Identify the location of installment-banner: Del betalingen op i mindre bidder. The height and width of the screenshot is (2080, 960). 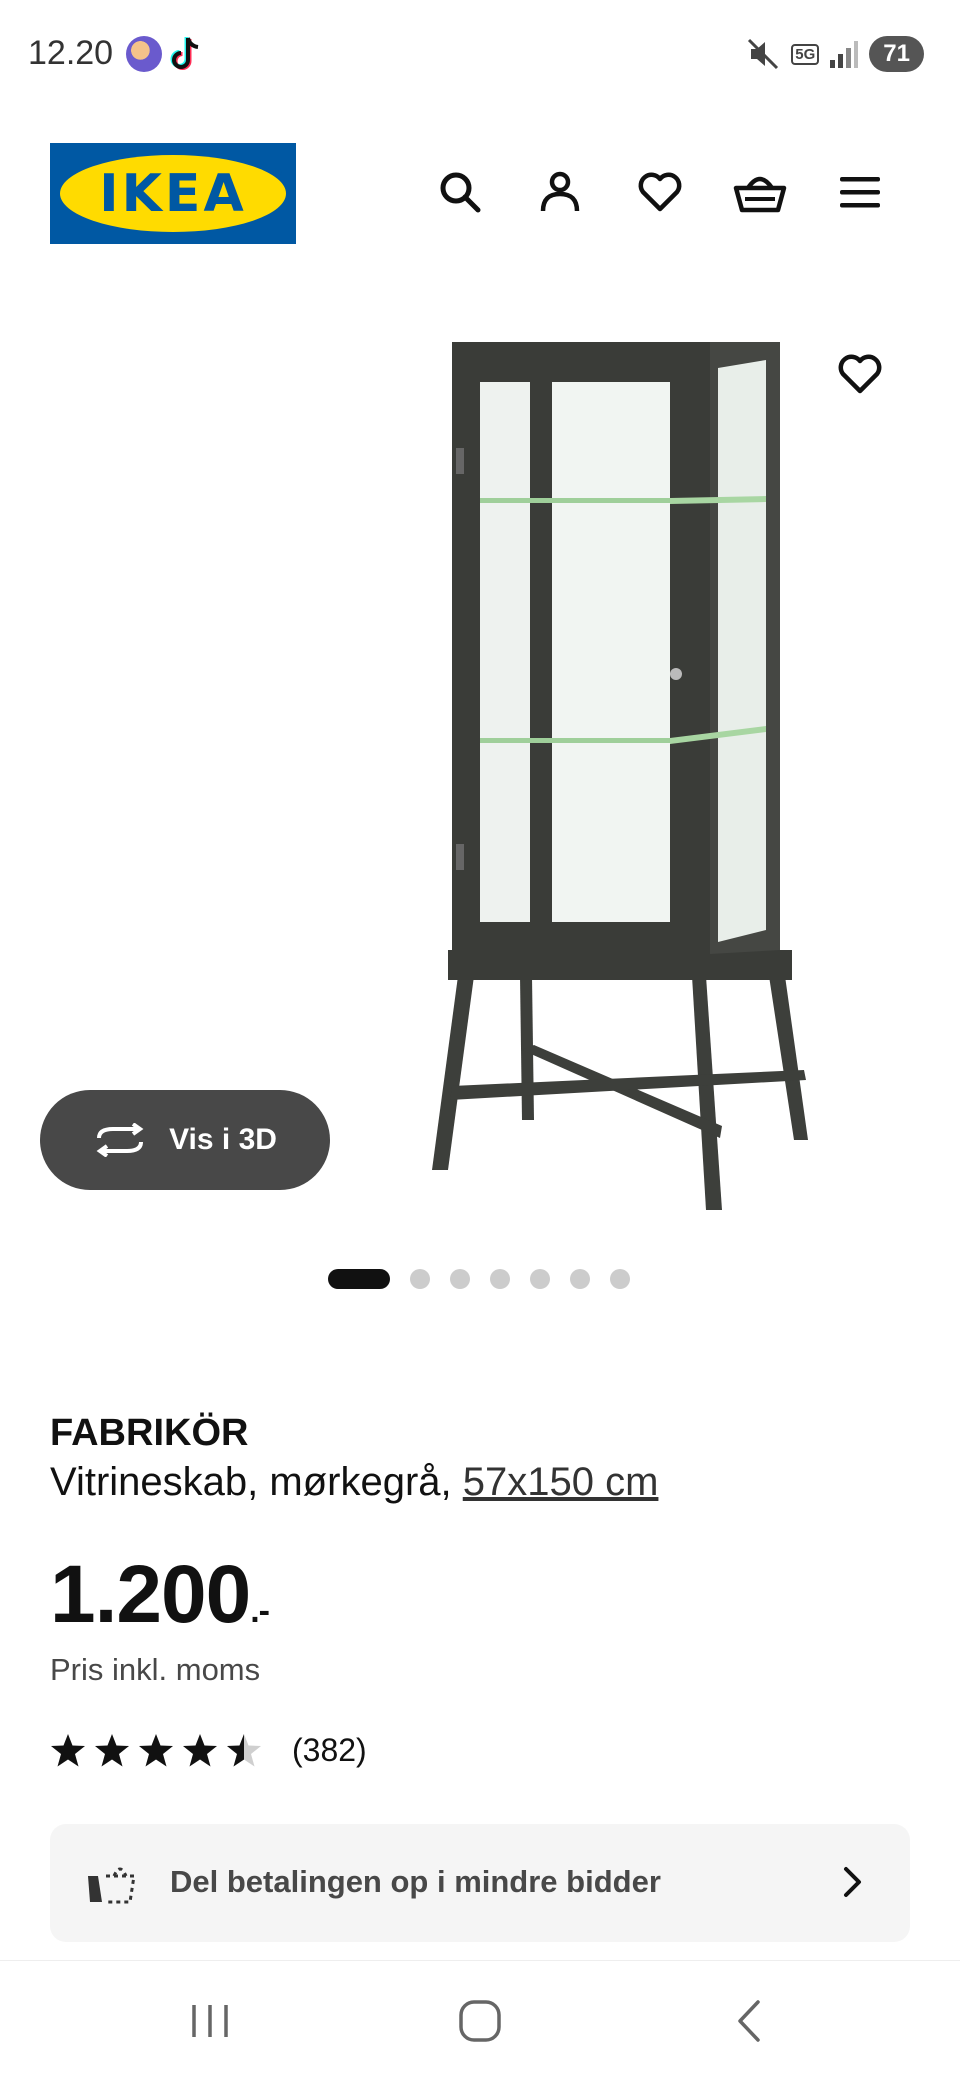
(480, 1883).